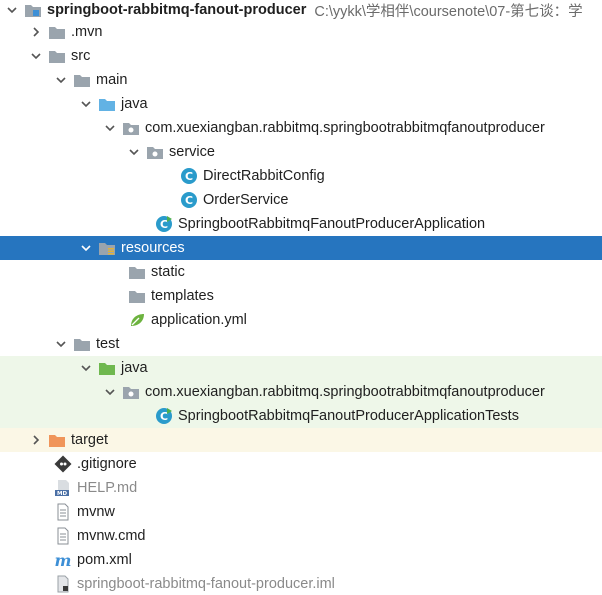  Describe the element at coordinates (96, 512) in the screenshot. I see `tree-label: mvnw` at that location.